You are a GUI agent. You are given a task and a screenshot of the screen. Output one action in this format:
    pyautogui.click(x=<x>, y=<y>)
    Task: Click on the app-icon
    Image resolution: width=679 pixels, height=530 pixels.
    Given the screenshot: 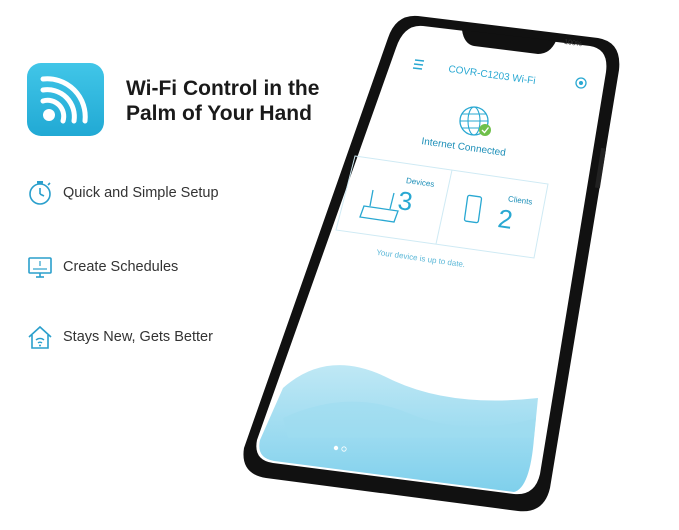 What is the action you would take?
    pyautogui.click(x=65, y=99)
    